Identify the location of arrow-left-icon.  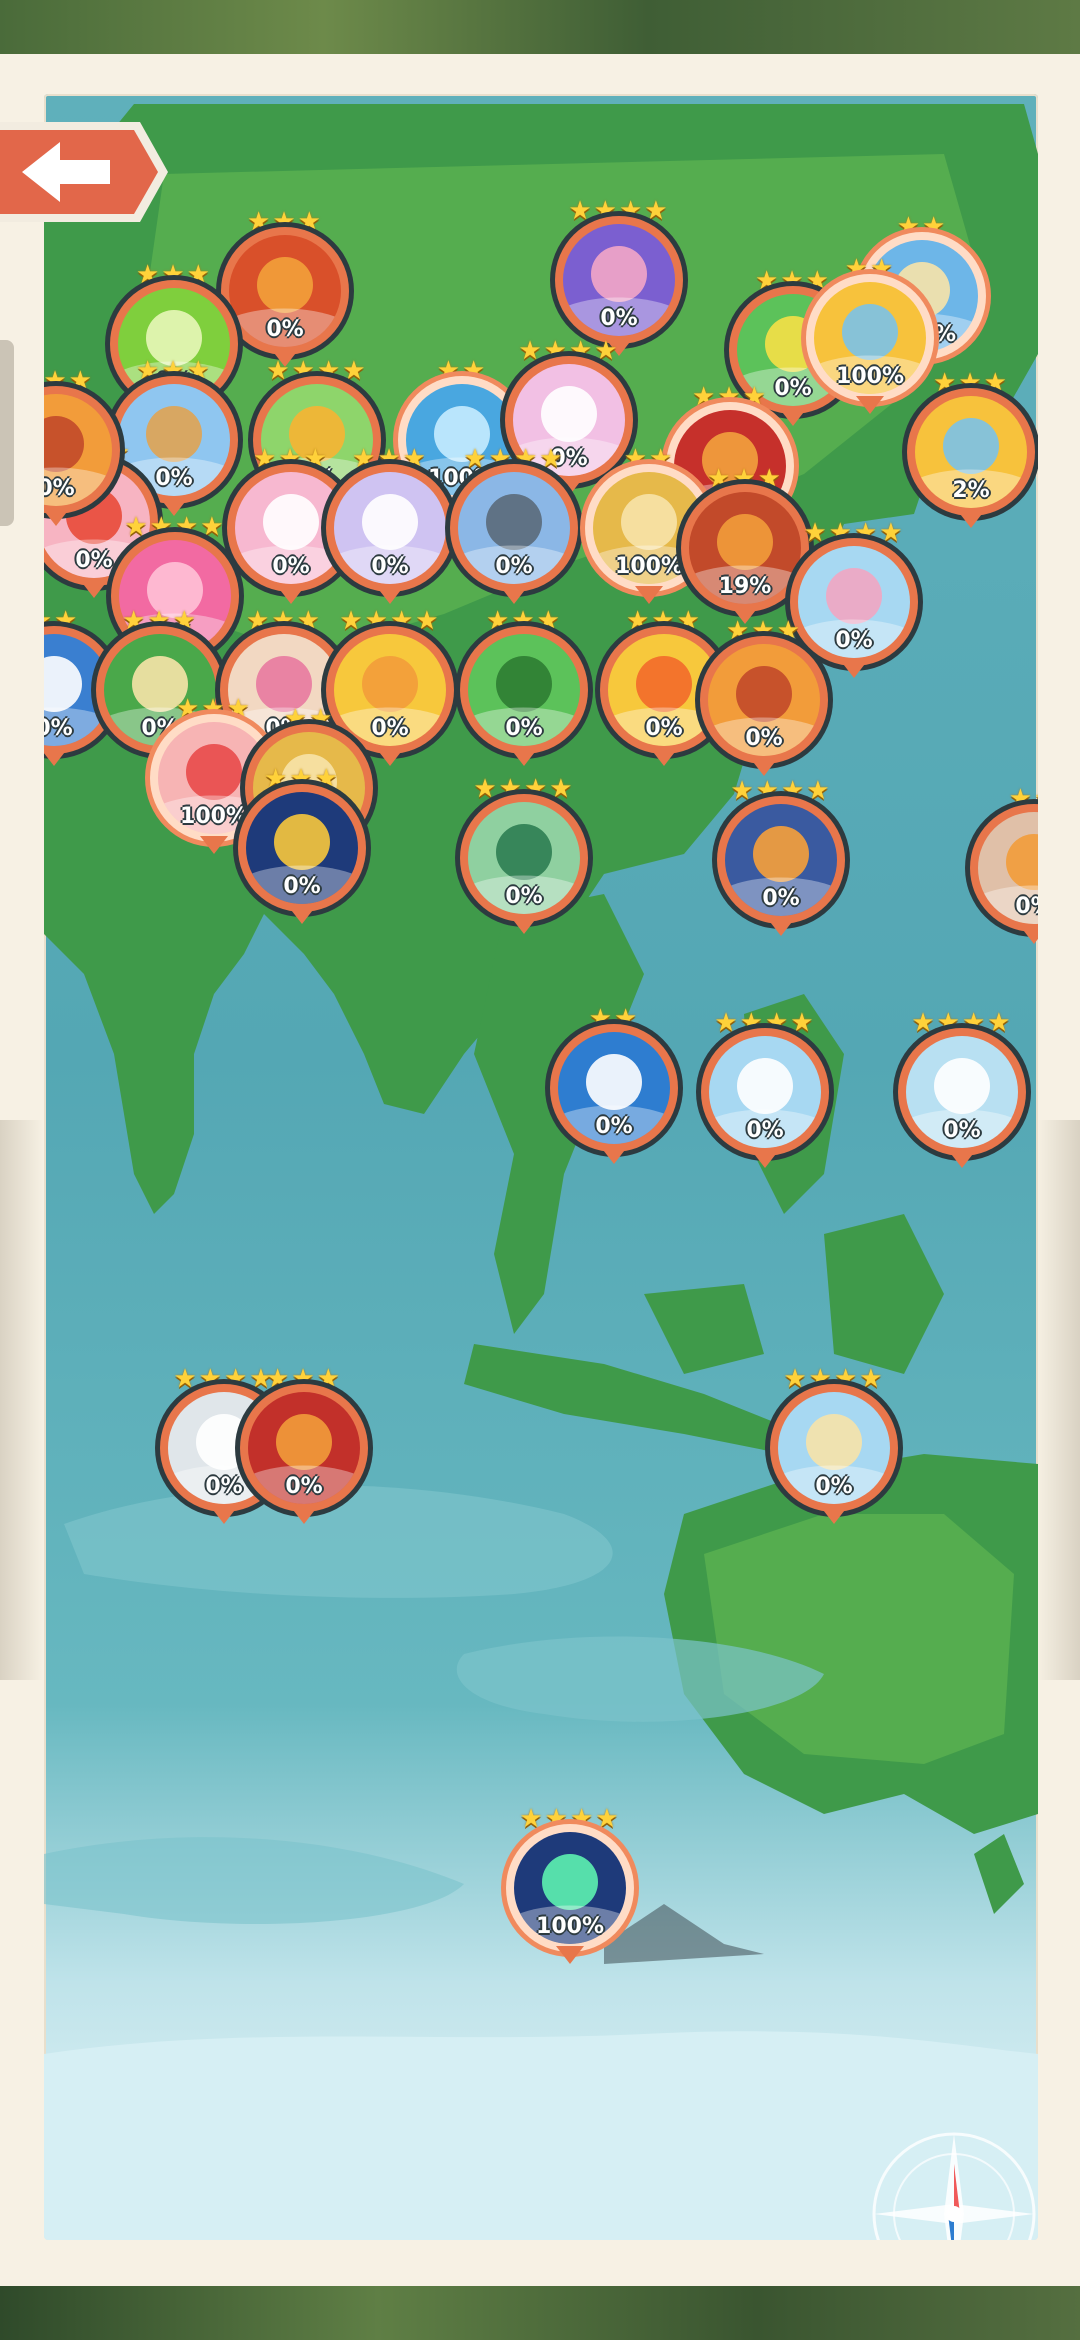
(84, 172).